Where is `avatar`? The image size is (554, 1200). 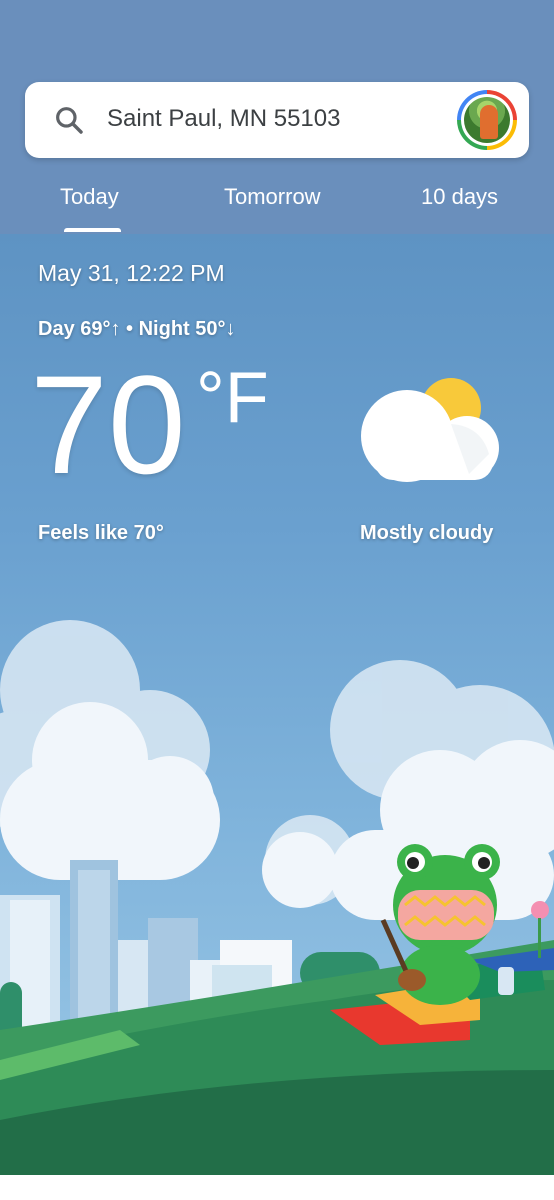 avatar is located at coordinates (487, 120).